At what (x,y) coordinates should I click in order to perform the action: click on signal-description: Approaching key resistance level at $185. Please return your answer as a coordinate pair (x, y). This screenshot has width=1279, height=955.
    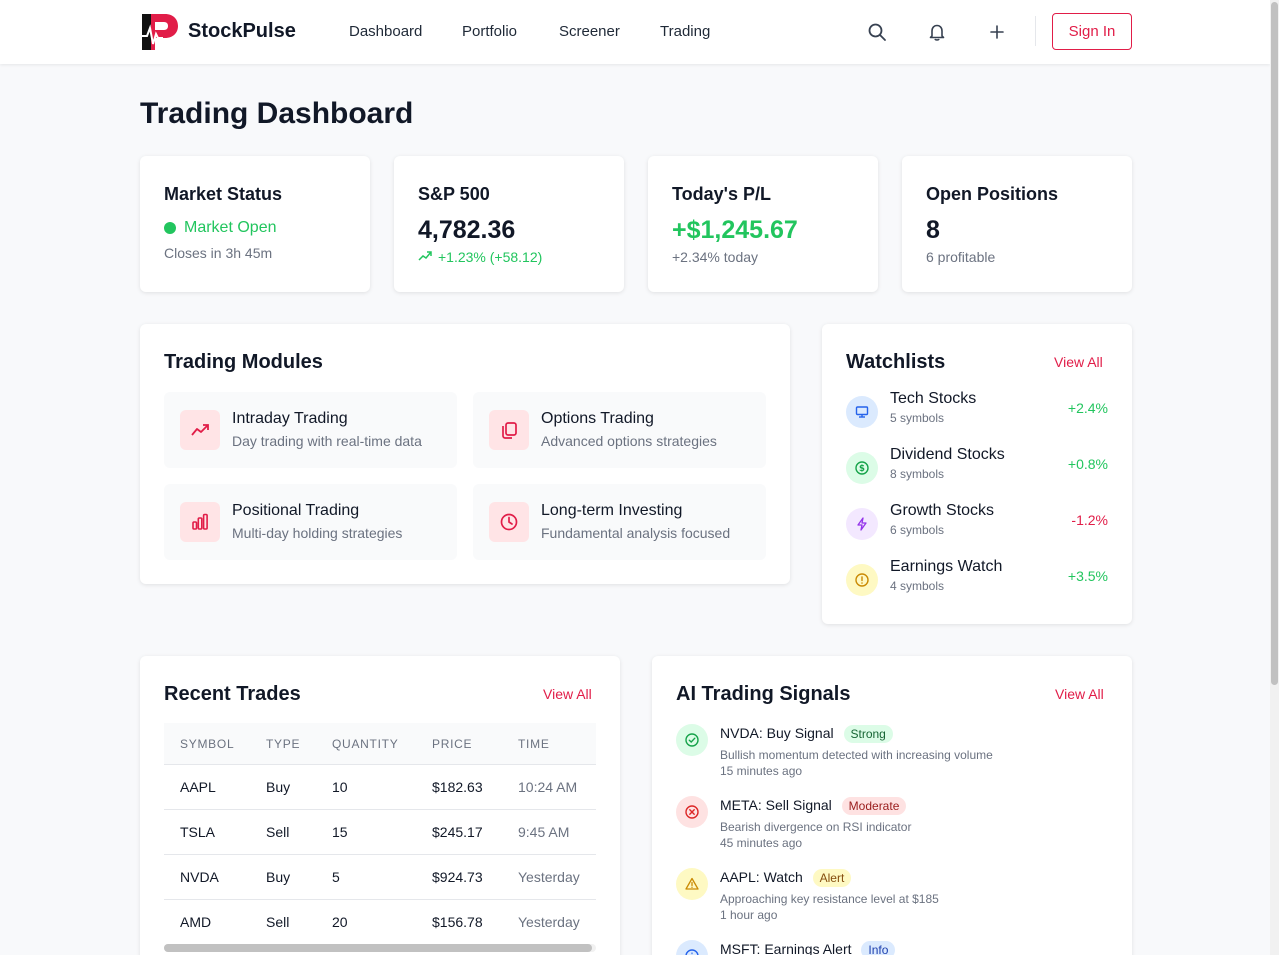
    Looking at the image, I should click on (829, 899).